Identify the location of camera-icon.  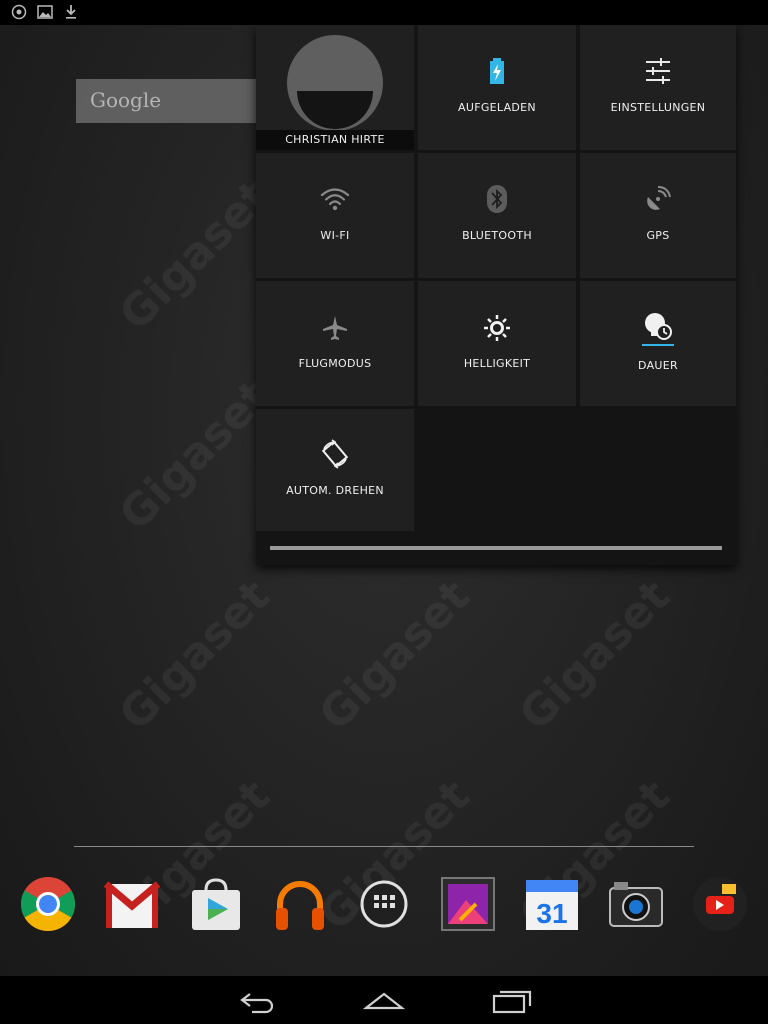
(636, 904).